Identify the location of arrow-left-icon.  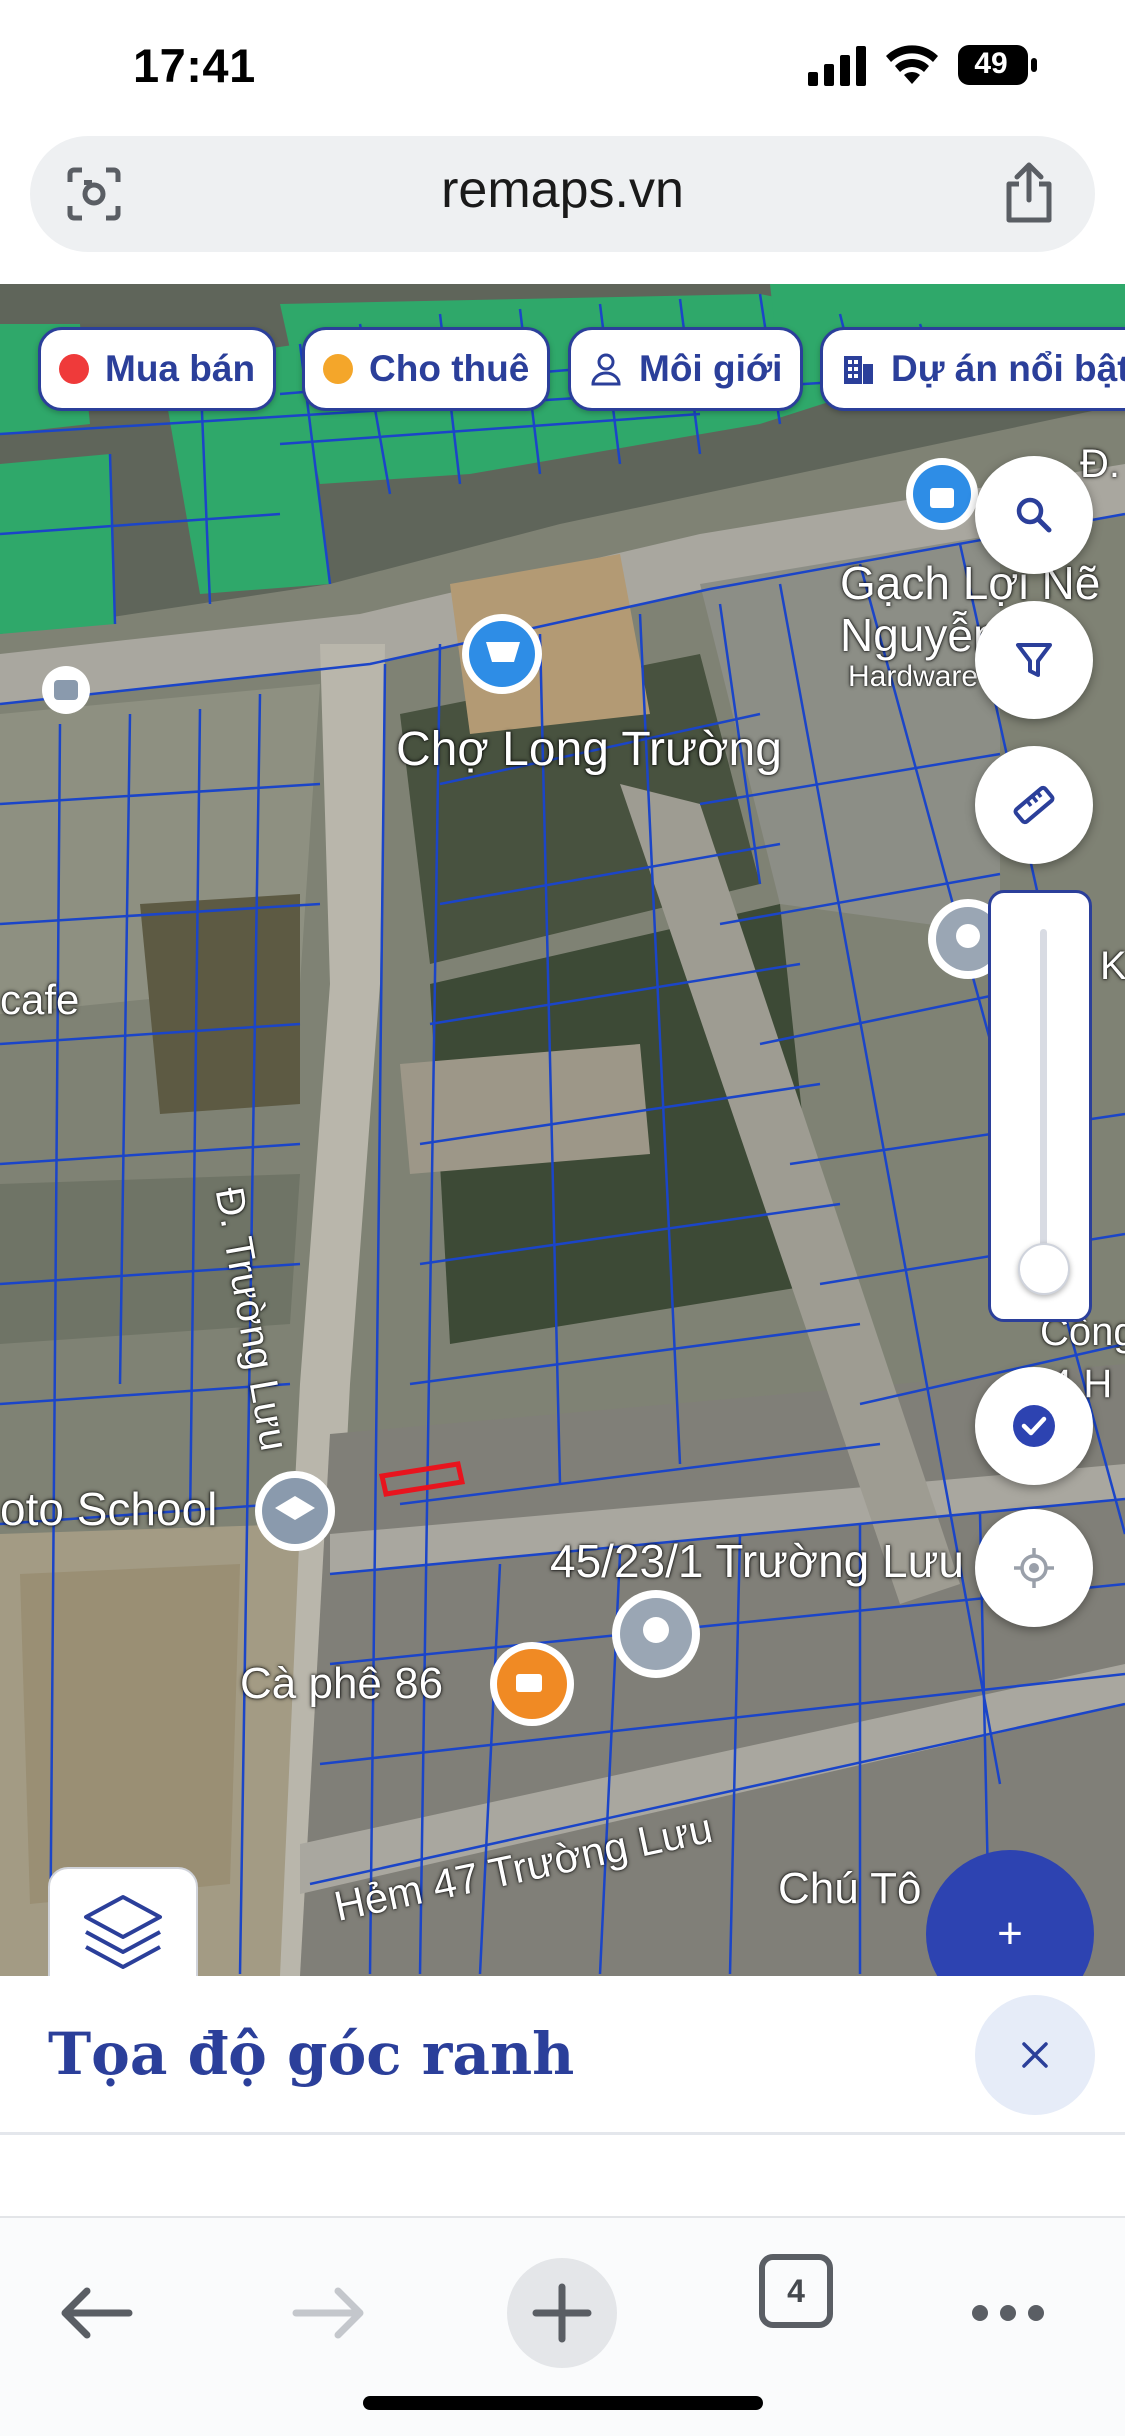
(97, 2313).